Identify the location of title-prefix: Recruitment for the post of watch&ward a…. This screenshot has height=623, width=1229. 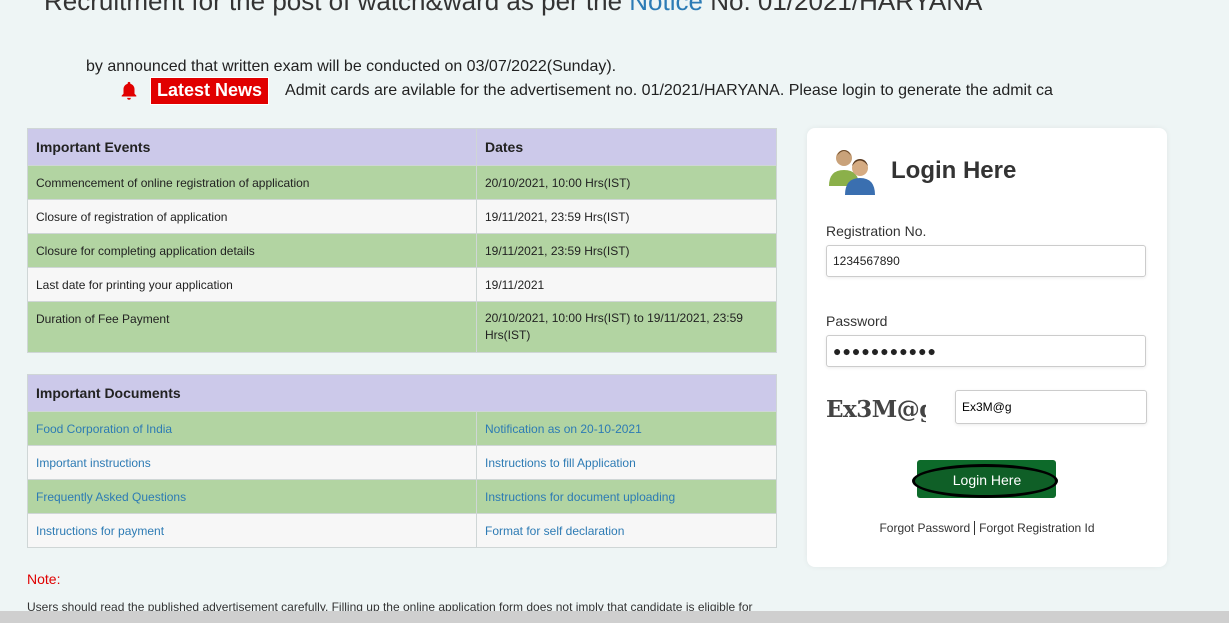
(337, 8).